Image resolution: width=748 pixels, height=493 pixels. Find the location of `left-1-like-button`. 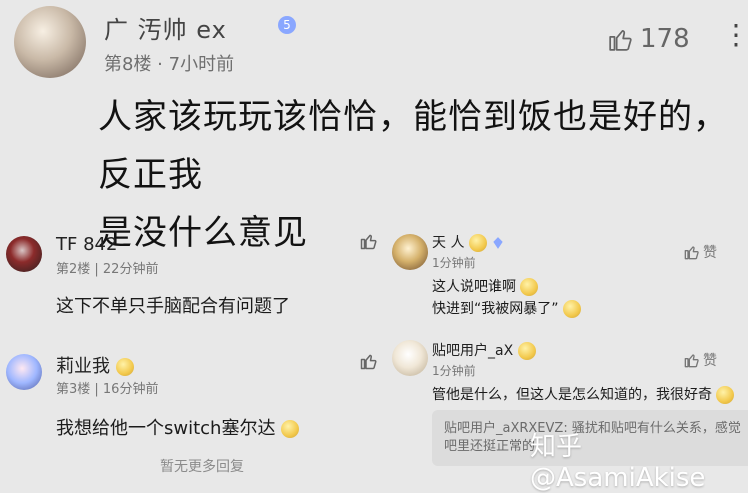

left-1-like-button is located at coordinates (369, 243).